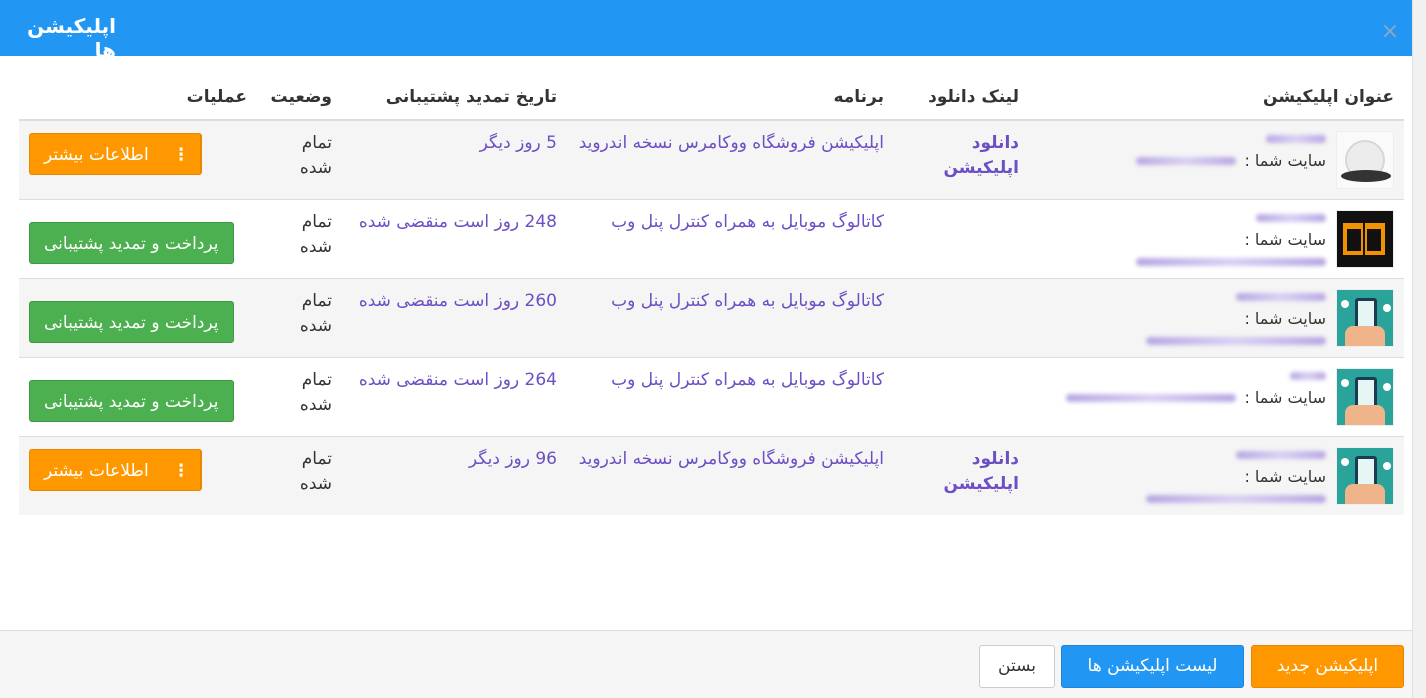 Image resolution: width=1426 pixels, height=698 pixels. What do you see at coordinates (961, 97) in the screenshot?
I see `header-link: لینک دانلود` at bounding box center [961, 97].